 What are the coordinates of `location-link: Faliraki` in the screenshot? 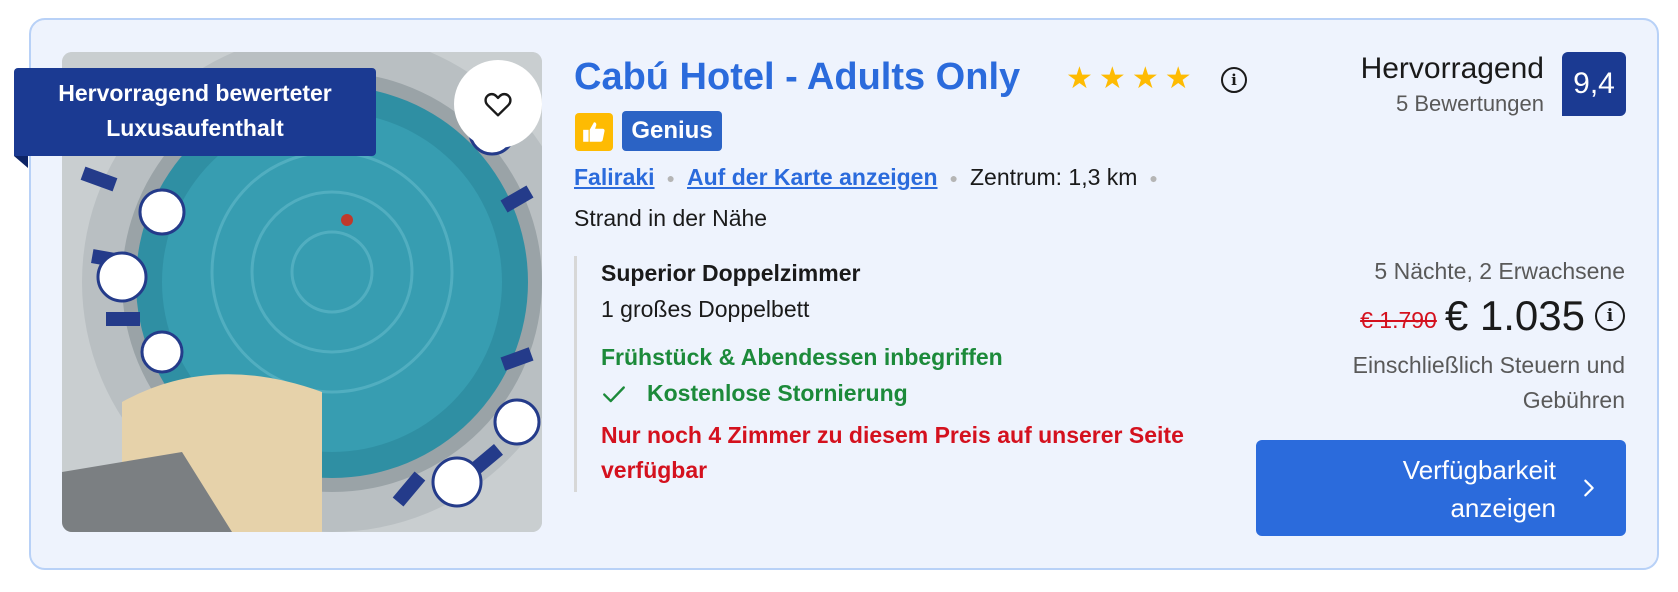 It's located at (614, 177).